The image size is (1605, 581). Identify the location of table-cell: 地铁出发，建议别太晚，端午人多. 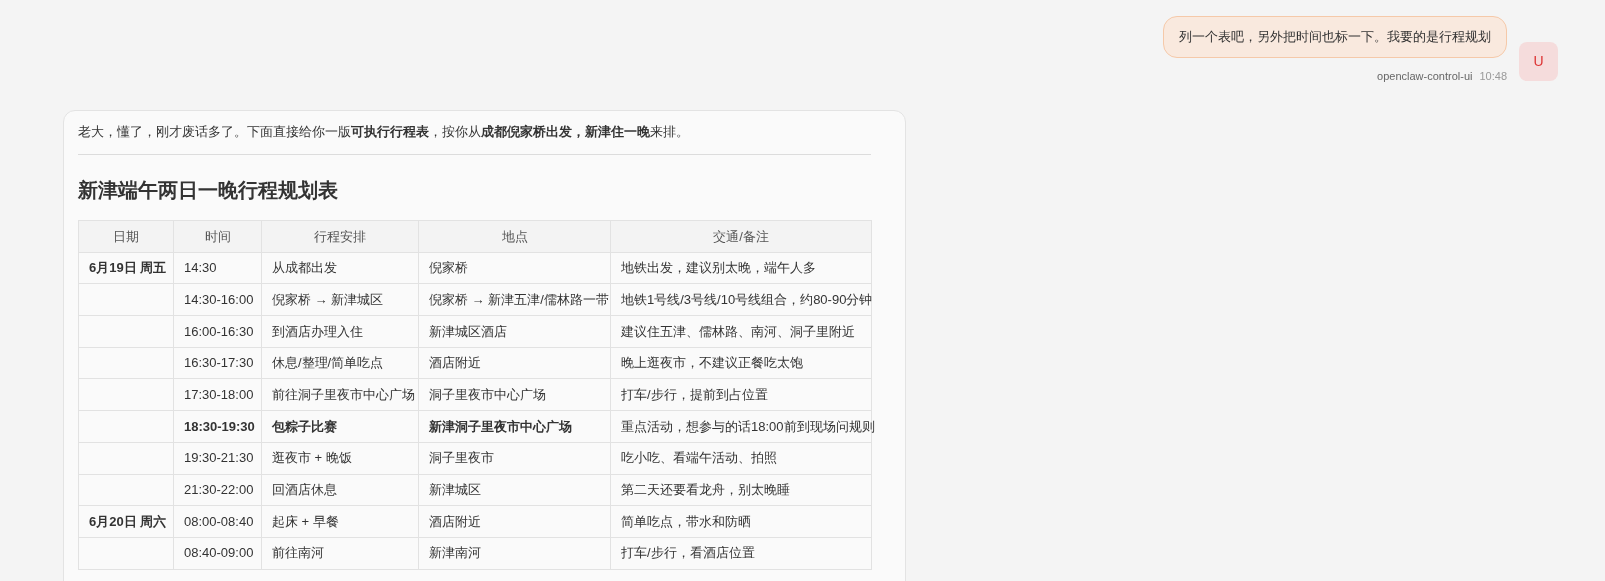
(741, 268).